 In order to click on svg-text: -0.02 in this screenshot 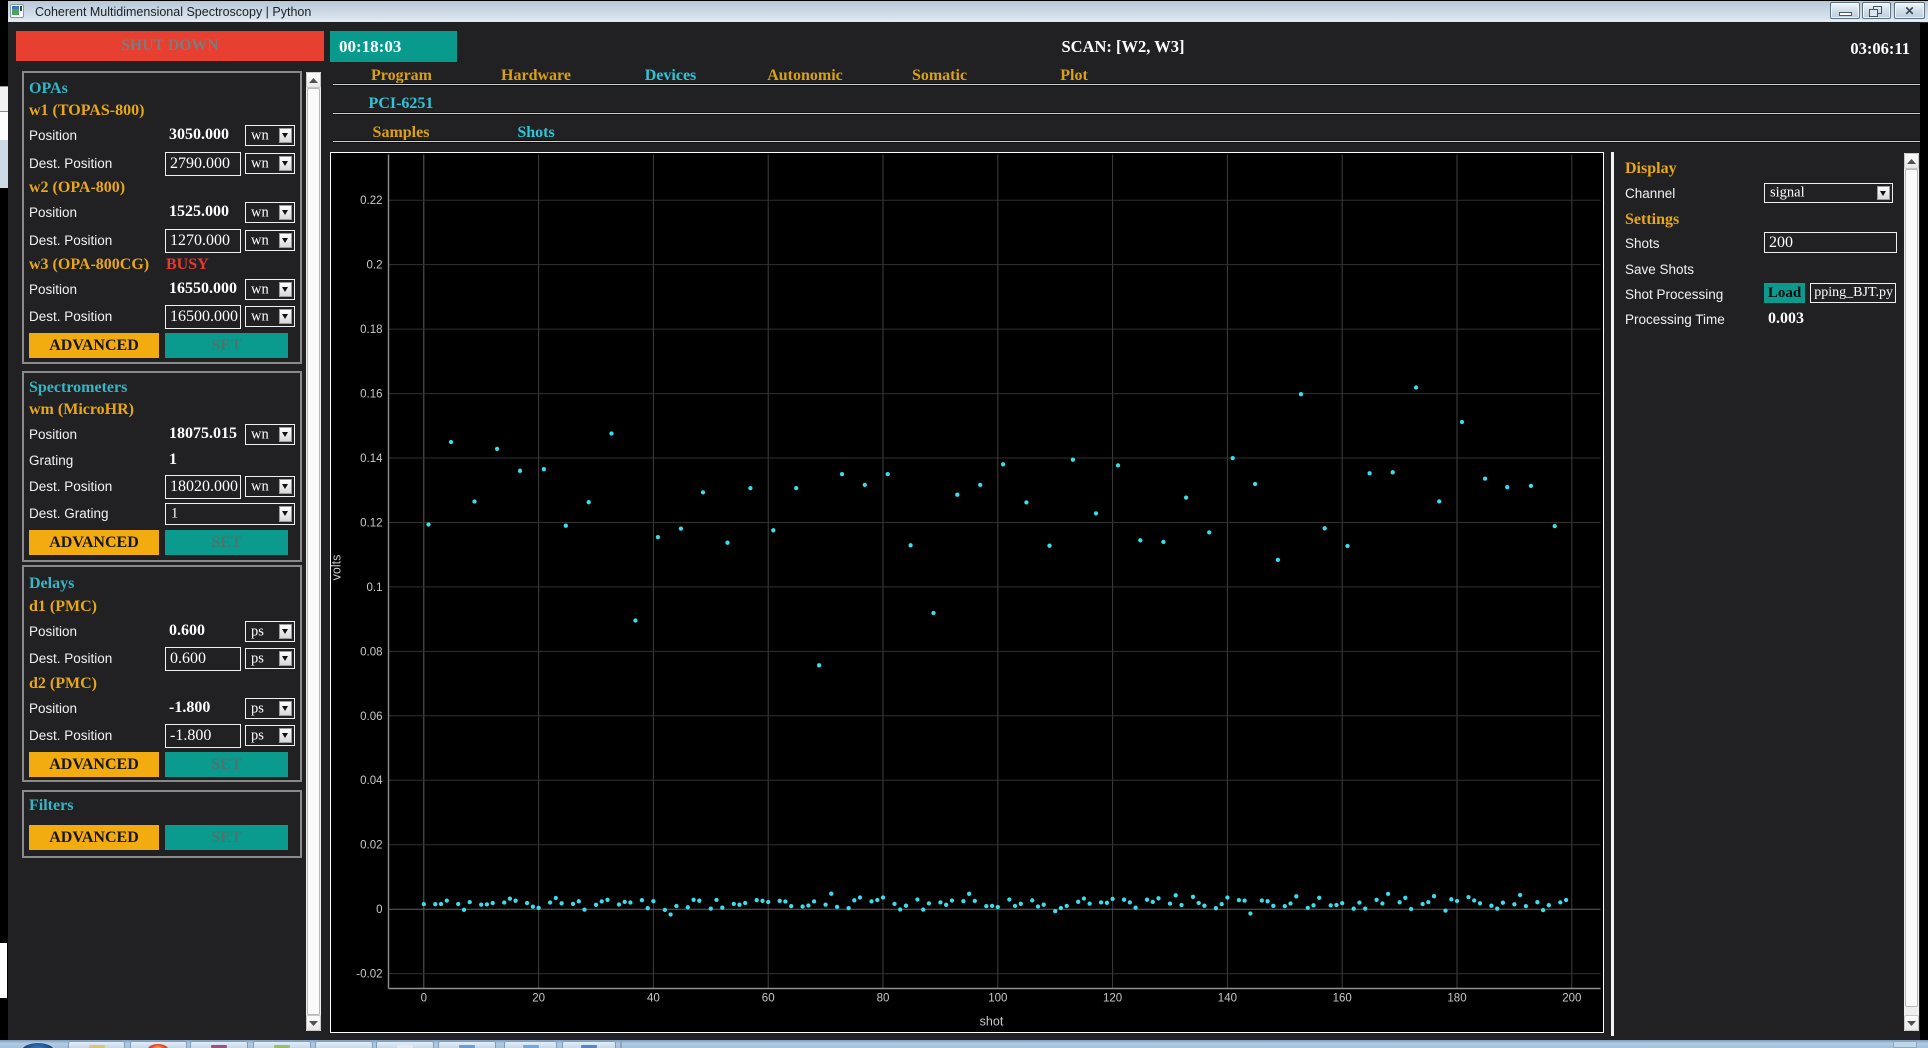, I will do `click(369, 975)`.